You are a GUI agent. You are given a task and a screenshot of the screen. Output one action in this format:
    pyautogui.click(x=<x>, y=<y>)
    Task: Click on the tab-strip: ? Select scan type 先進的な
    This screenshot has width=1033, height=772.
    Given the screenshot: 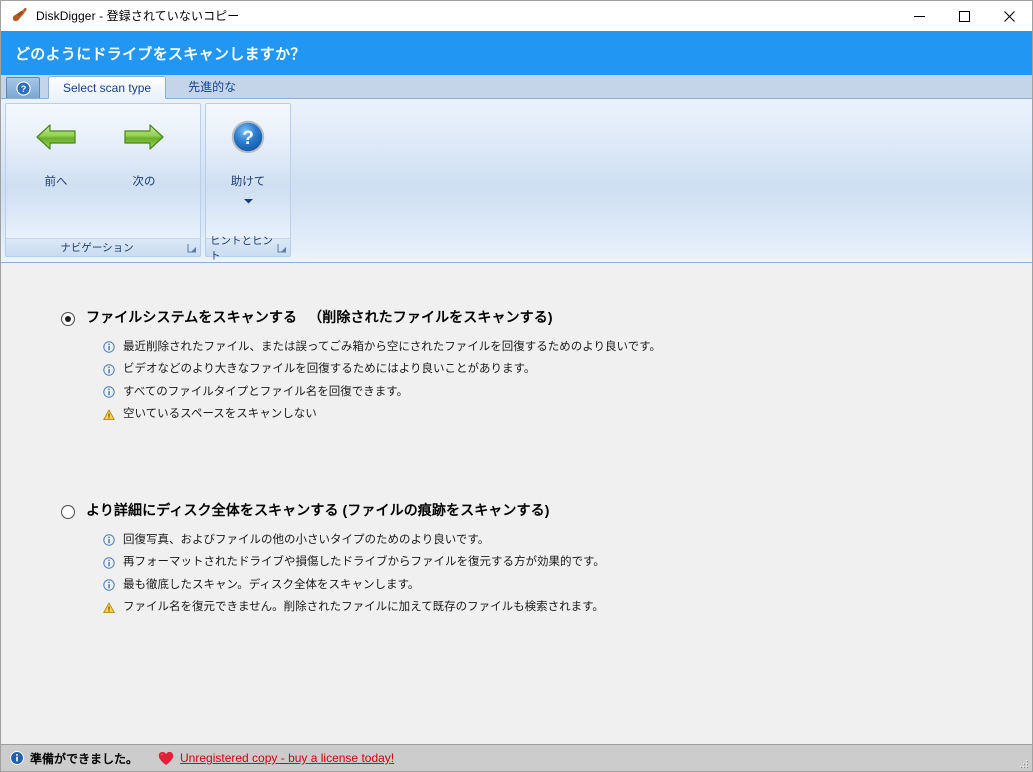 What is the action you would take?
    pyautogui.click(x=516, y=87)
    